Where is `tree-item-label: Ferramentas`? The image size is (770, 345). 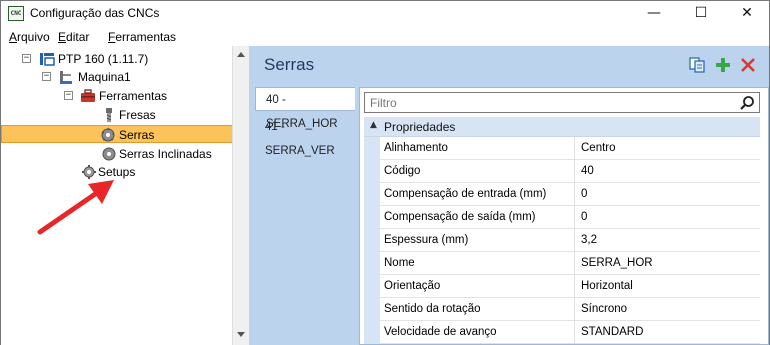
tree-item-label: Ferramentas is located at coordinates (133, 96).